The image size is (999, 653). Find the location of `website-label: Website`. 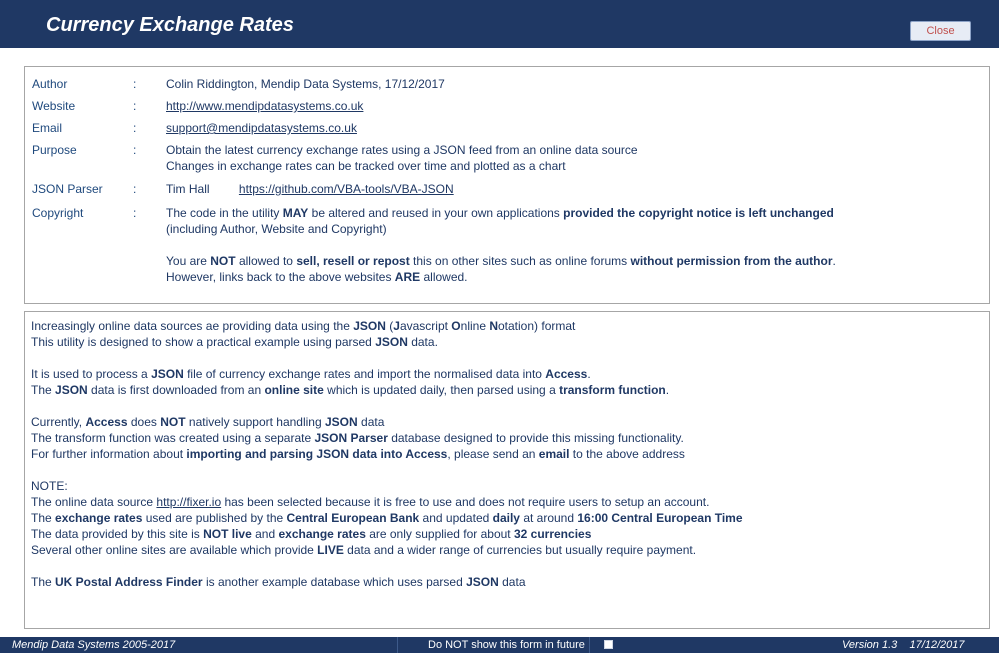

website-label: Website is located at coordinates (54, 106).